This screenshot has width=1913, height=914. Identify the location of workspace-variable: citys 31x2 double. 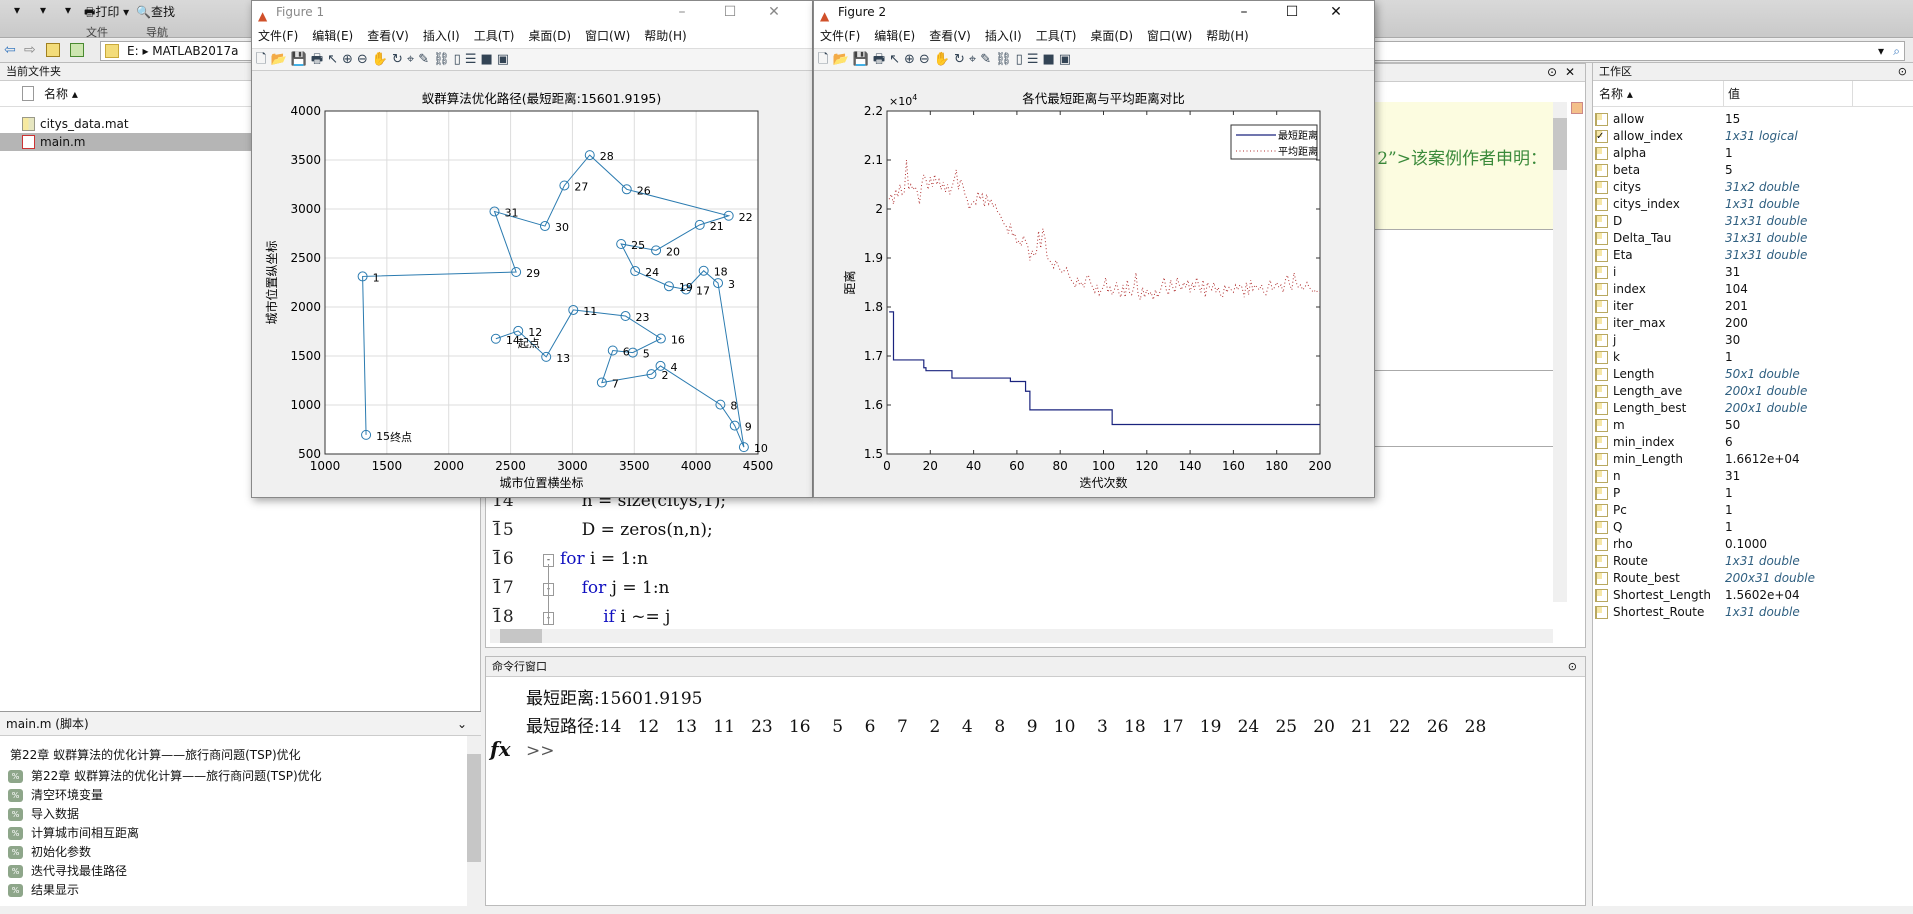
(1753, 187).